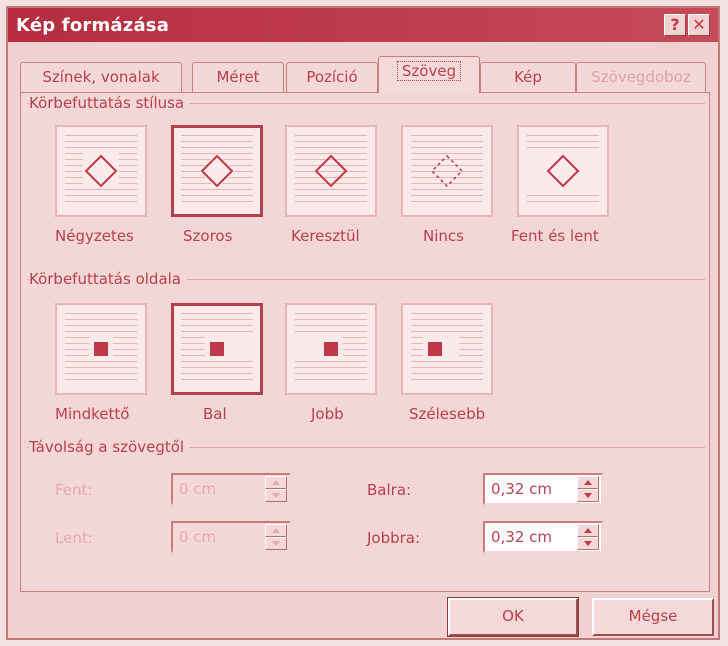 The image size is (728, 646). I want to click on distance-bottom-value: 0 cm, so click(198, 537).